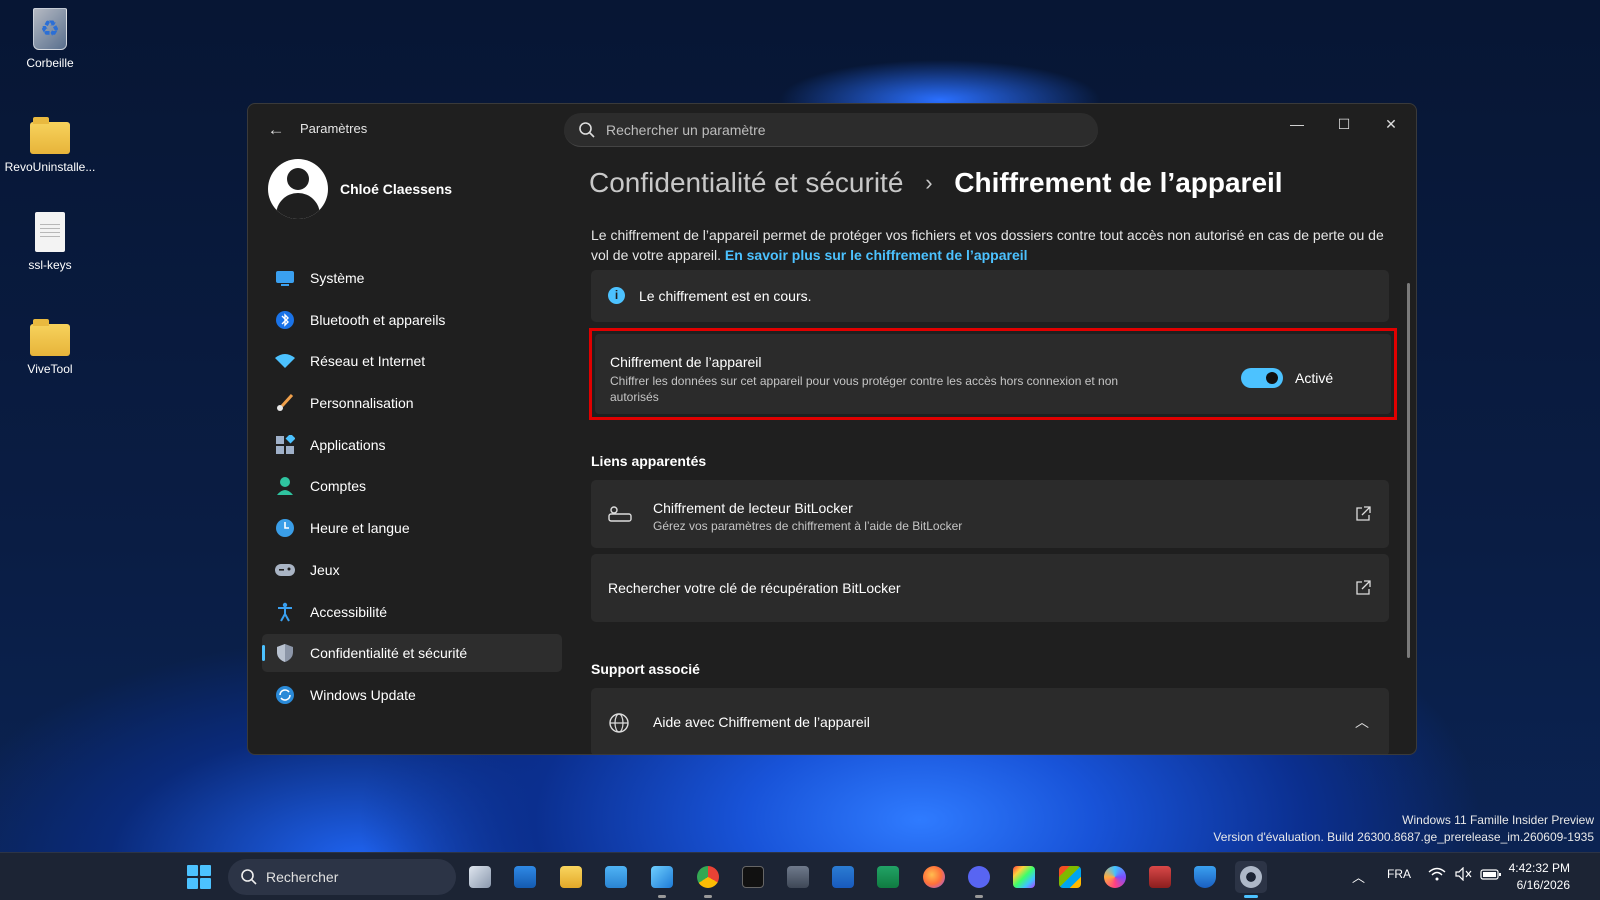  Describe the element at coordinates (649, 461) in the screenshot. I see `section-title-related-links: Liens apparentés` at that location.